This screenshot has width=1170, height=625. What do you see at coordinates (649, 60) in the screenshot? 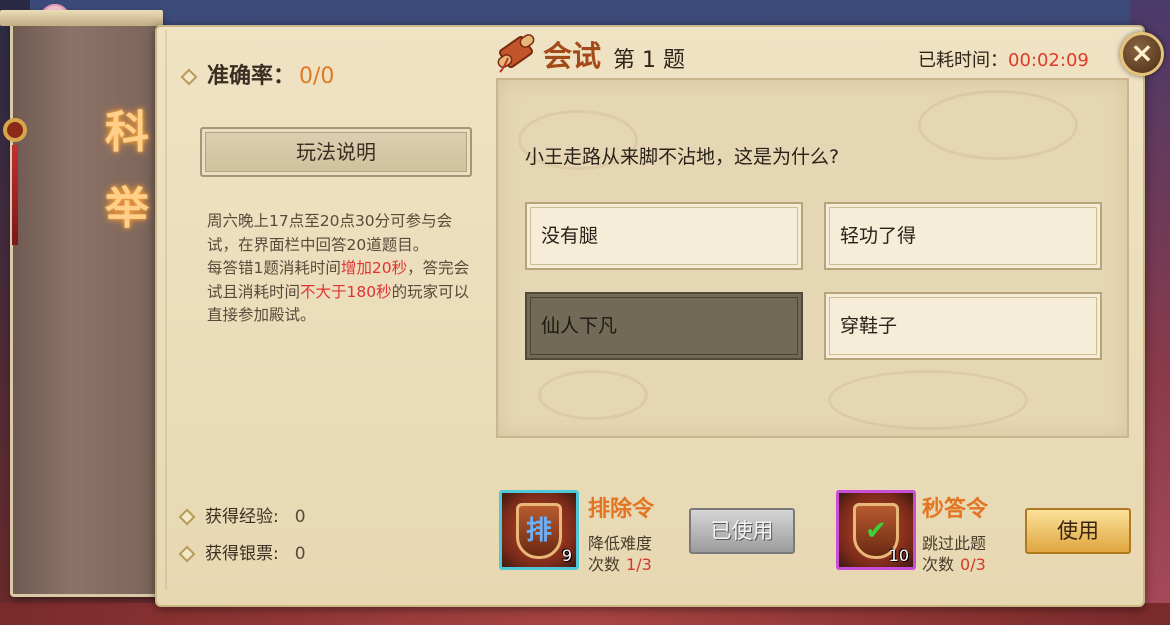
I see `question-number: 第 1 题` at bounding box center [649, 60].